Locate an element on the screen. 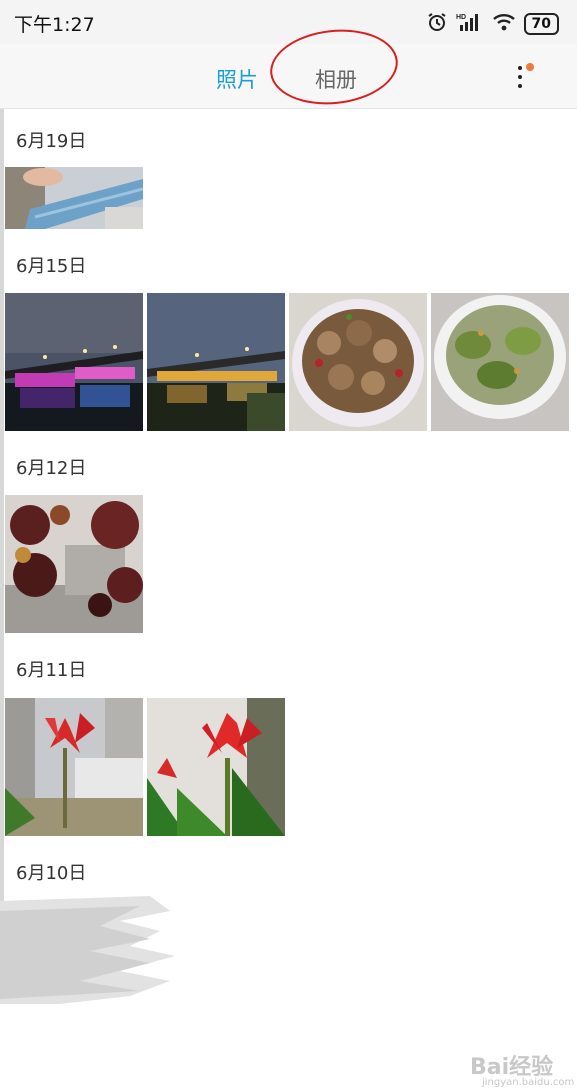  battery-level: 70 is located at coordinates (541, 24).